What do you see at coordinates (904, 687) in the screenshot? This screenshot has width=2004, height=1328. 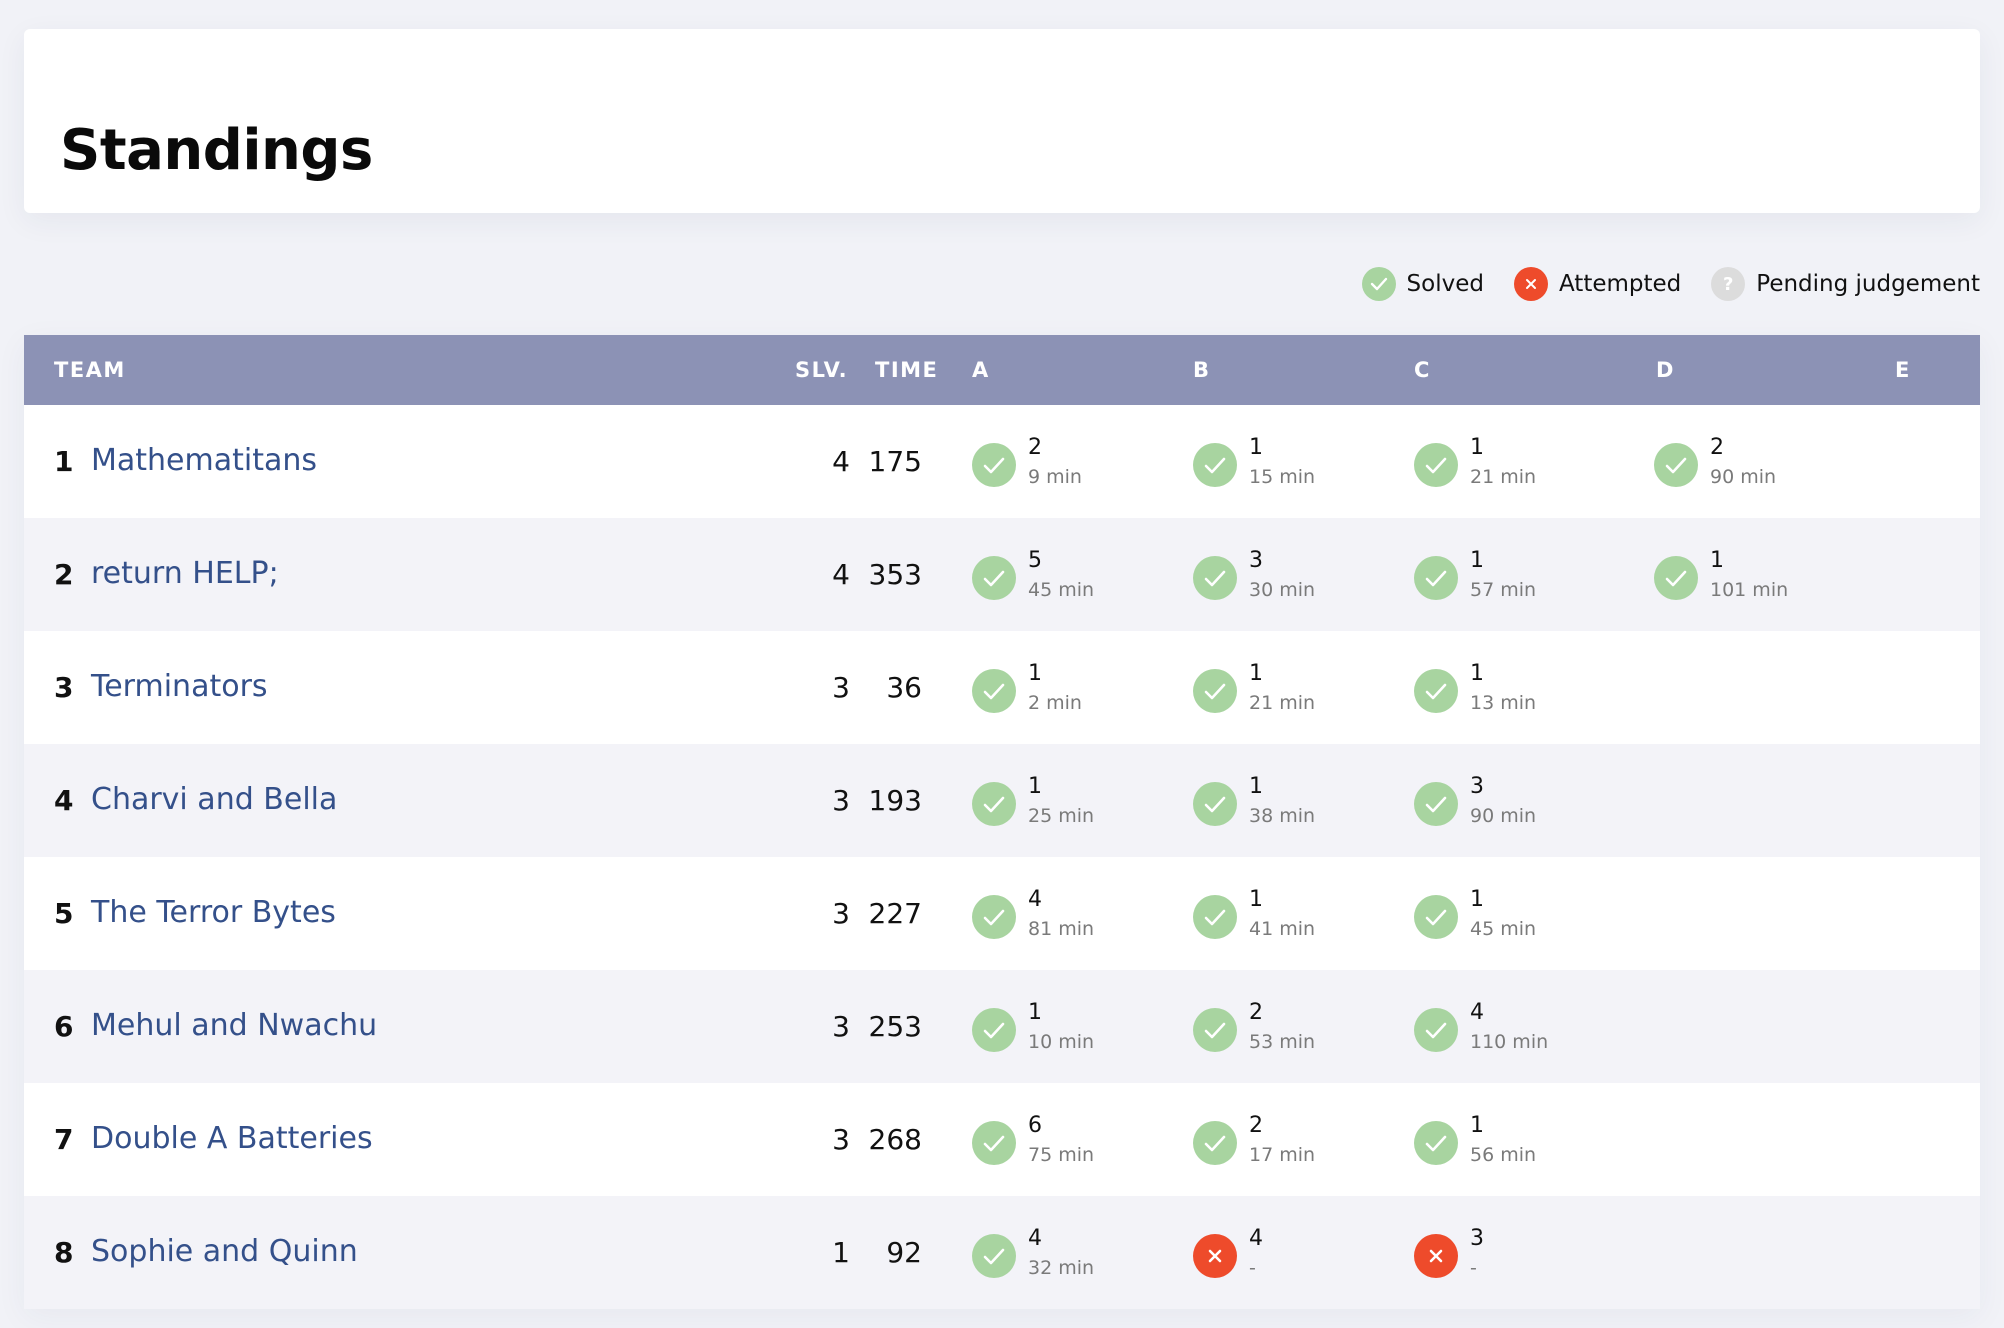 I see `penalty-time: 36` at bounding box center [904, 687].